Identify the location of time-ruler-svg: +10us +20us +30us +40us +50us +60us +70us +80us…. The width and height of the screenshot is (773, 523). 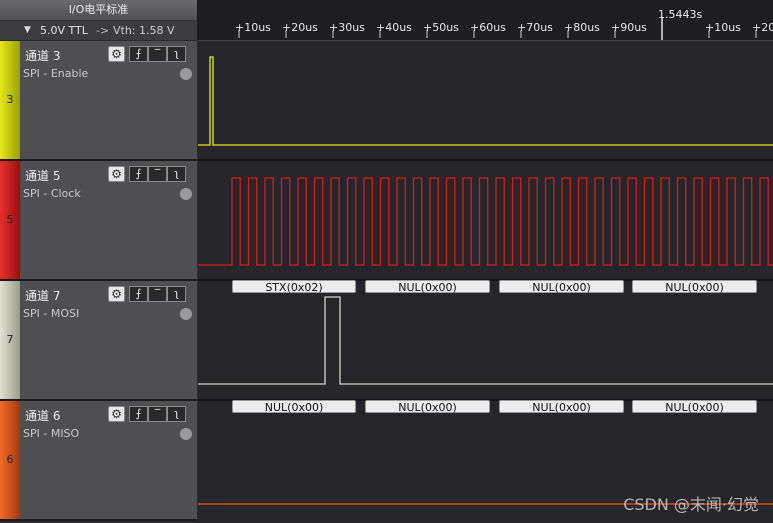
(504, 24).